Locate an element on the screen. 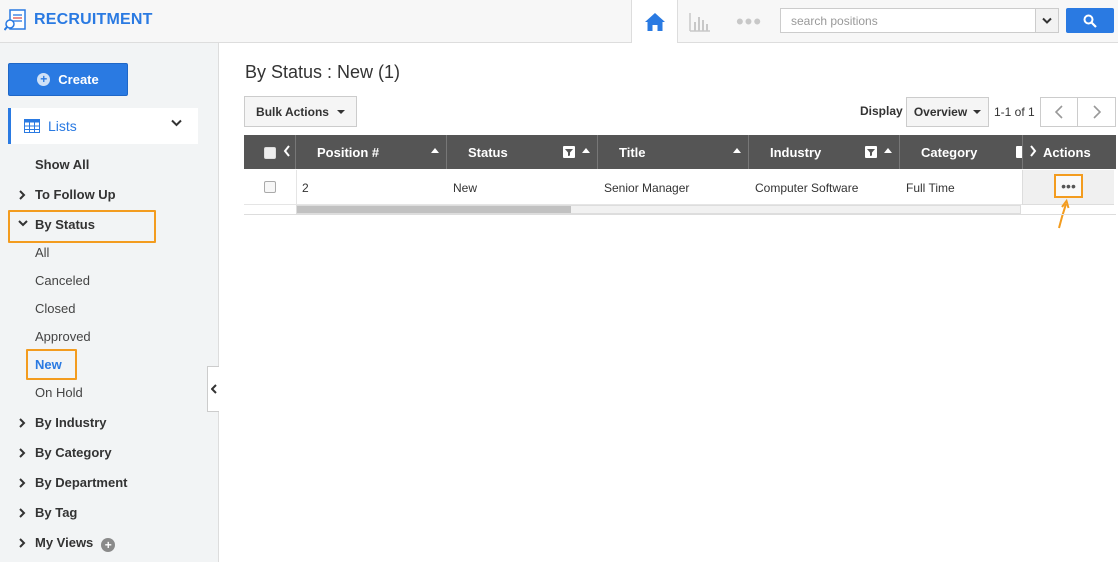 Image resolution: width=1118 pixels, height=562 pixels. more-apps-button: ••• is located at coordinates (749, 21).